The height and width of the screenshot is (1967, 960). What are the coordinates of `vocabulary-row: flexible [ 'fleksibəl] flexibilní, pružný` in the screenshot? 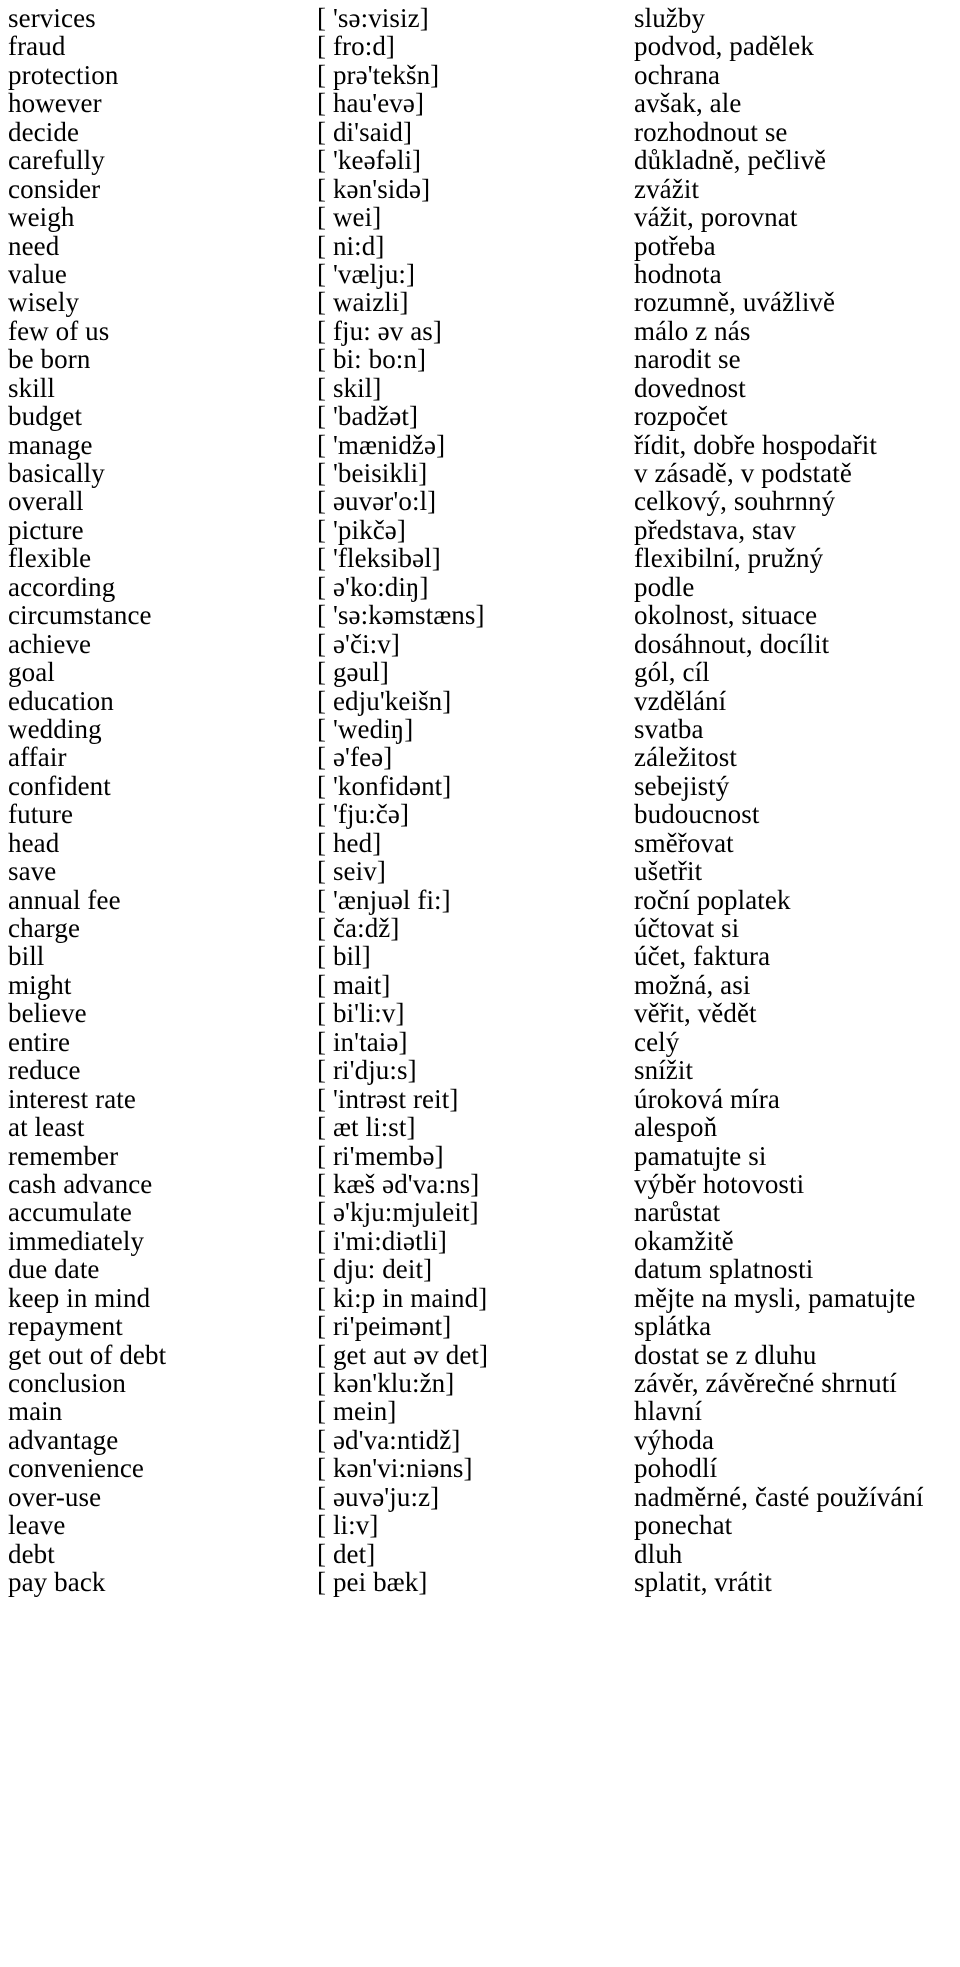 It's located at (480, 558).